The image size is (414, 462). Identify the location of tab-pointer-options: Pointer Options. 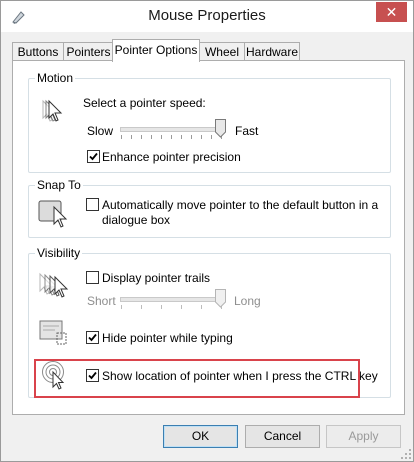
(156, 50).